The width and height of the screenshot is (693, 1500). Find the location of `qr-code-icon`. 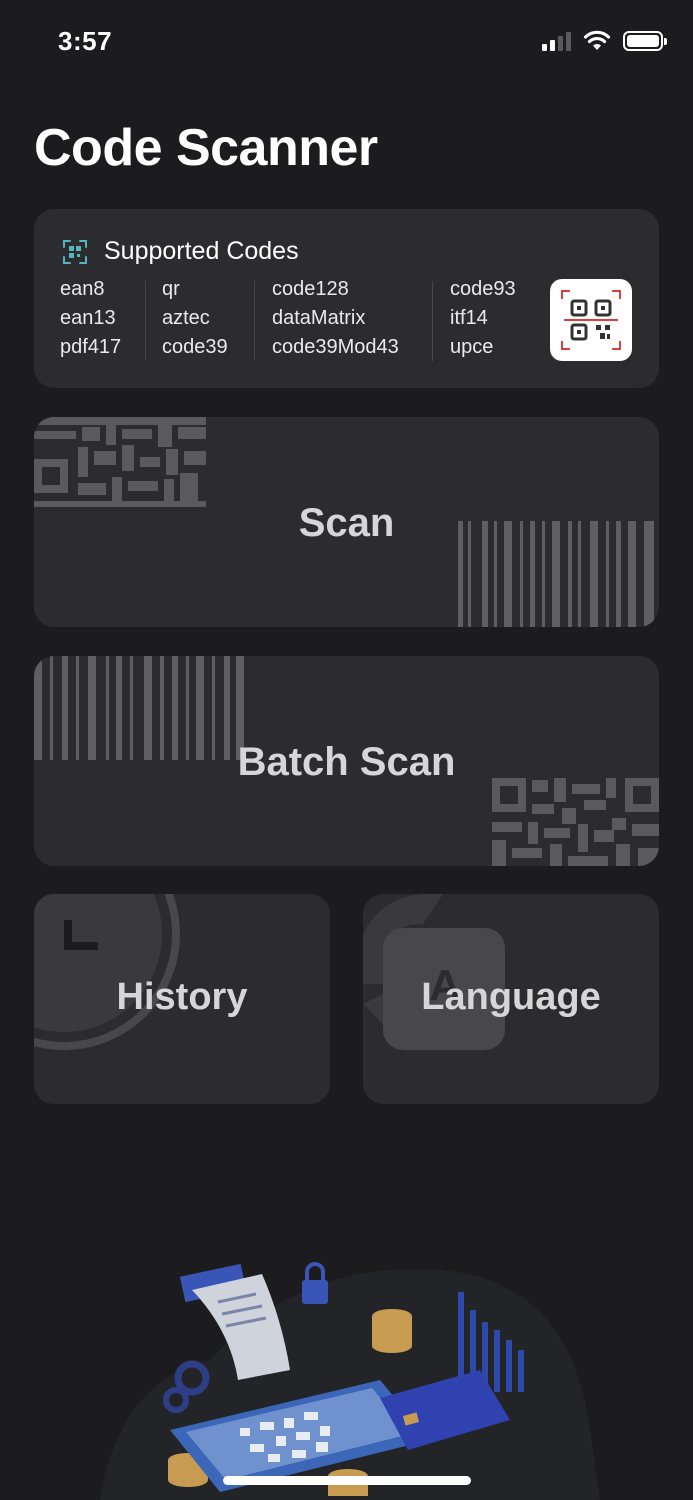

qr-code-icon is located at coordinates (591, 320).